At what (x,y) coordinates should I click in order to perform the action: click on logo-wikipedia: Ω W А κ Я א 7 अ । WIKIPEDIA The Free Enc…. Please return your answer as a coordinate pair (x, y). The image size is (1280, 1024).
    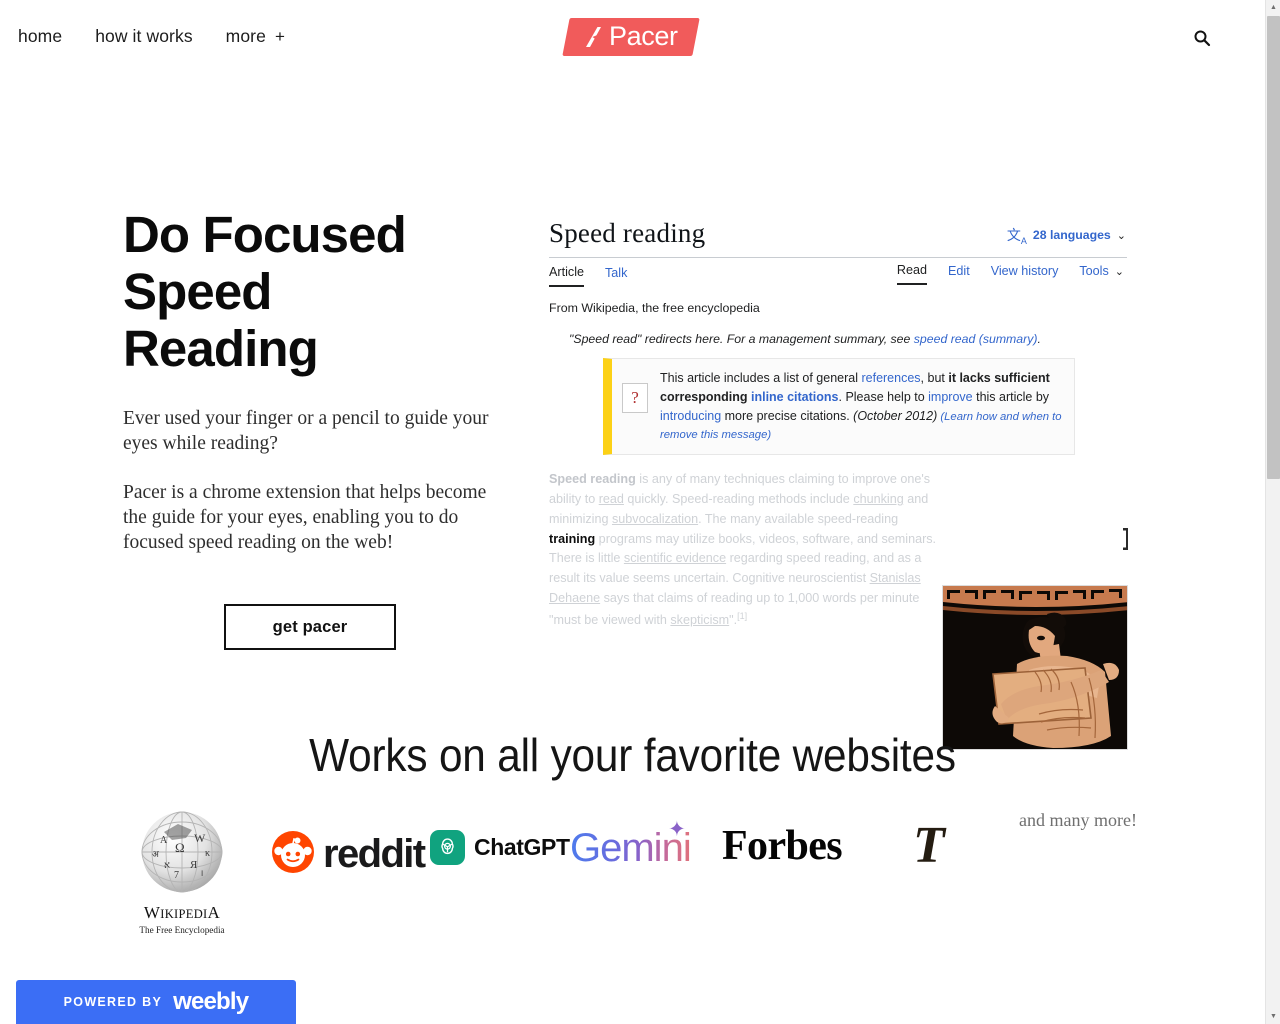
    Looking at the image, I should click on (182, 871).